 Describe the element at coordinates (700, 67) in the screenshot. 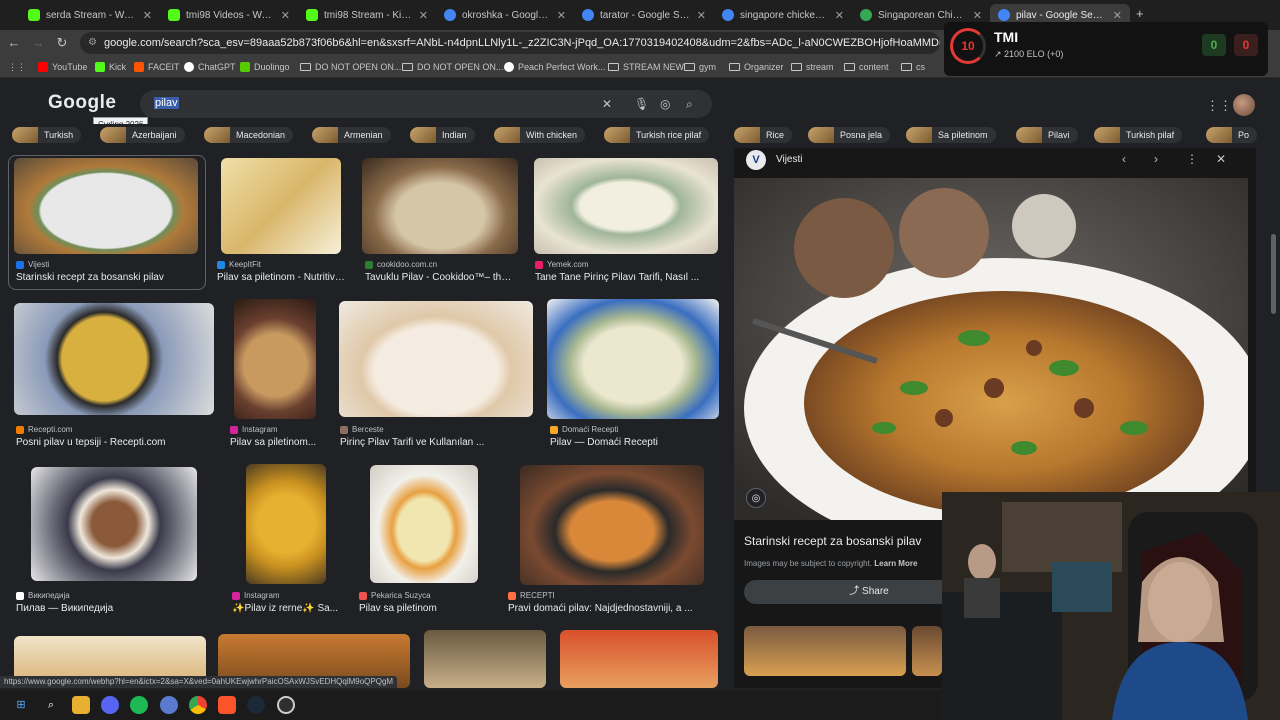

I see `bookmark-folder: gym` at that location.